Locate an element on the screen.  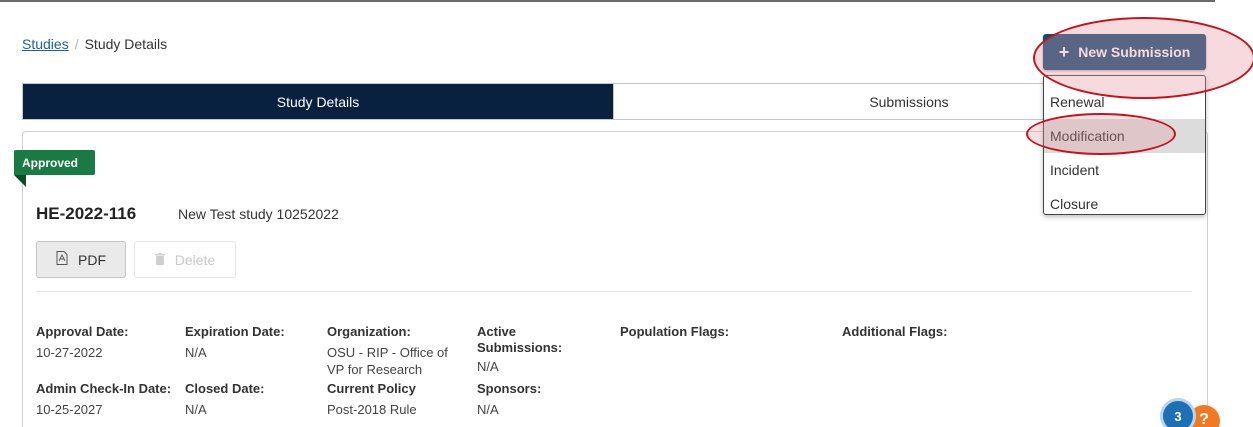
current-policy-field: Current Policy Post-2018 Rule is located at coordinates (394, 399).